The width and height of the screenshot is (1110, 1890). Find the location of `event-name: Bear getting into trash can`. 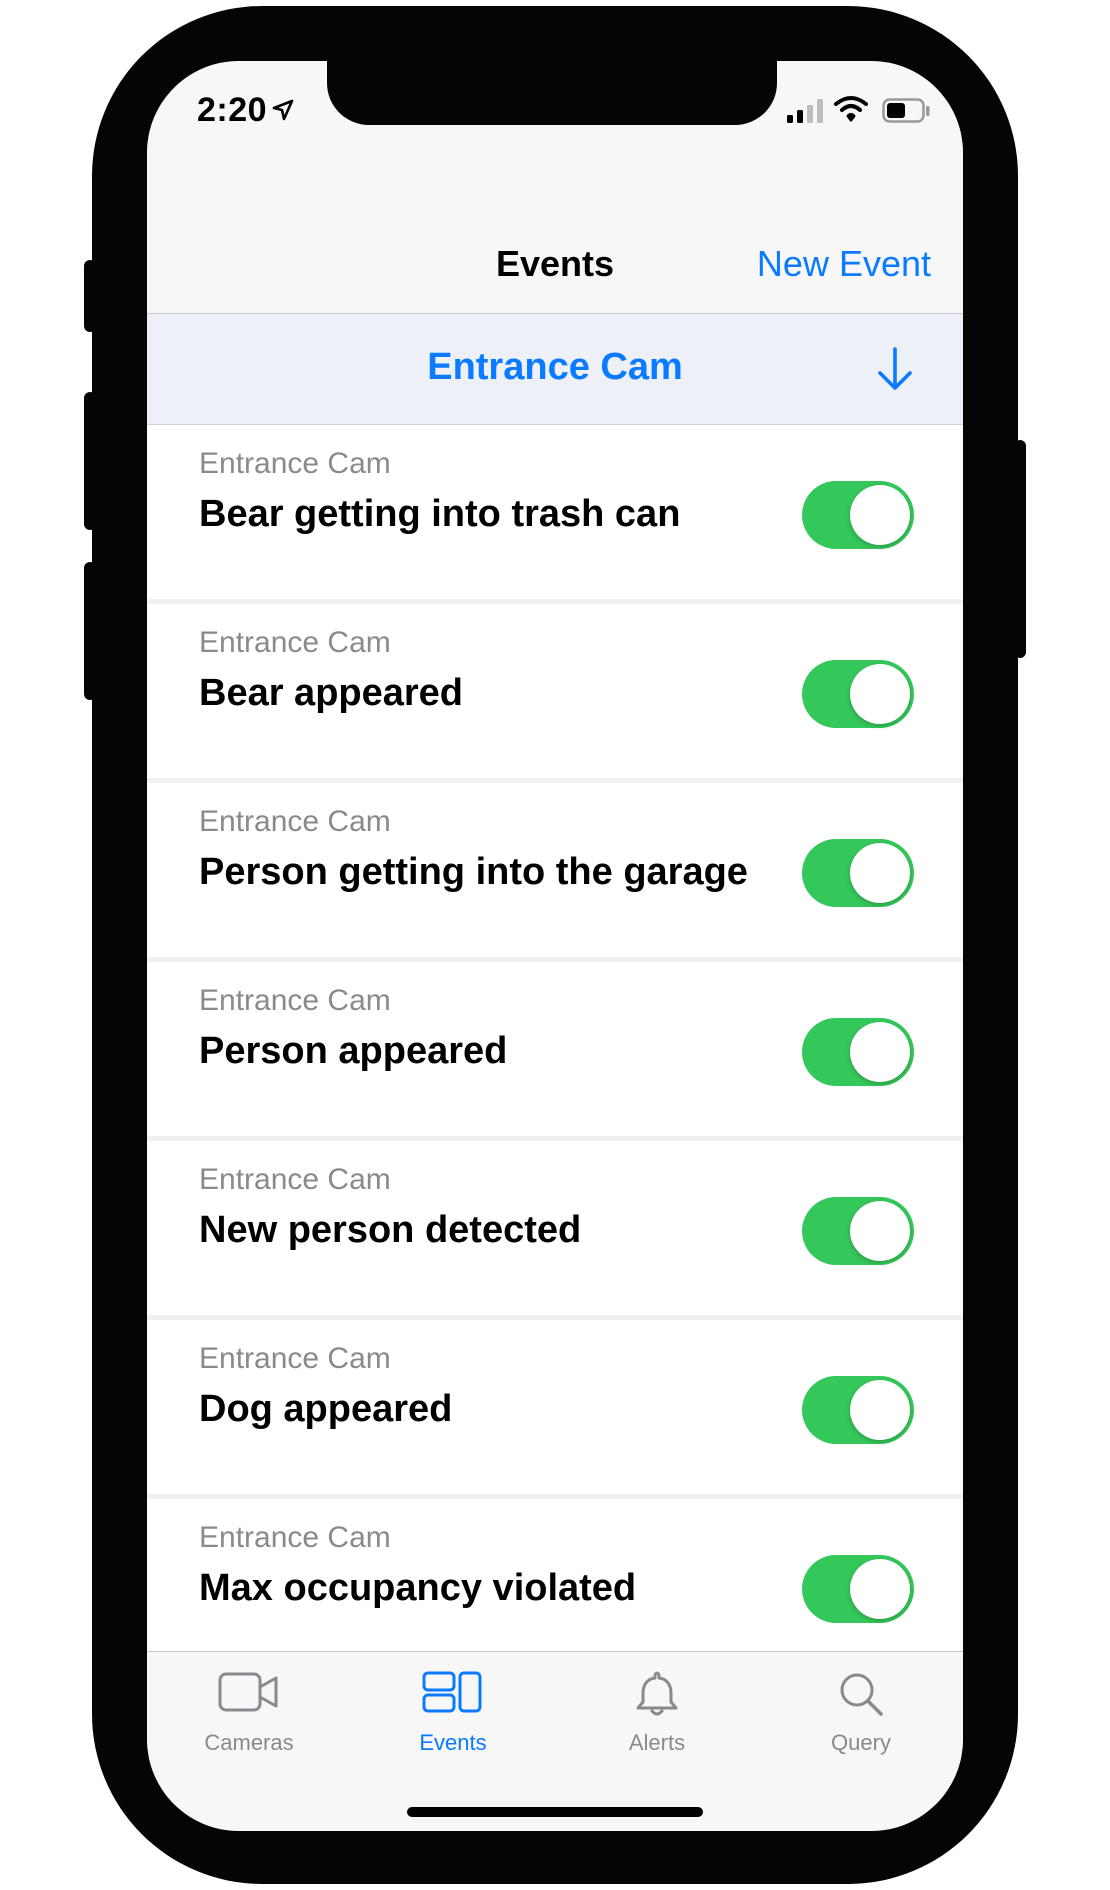

event-name: Bear getting into trash can is located at coordinates (440, 514).